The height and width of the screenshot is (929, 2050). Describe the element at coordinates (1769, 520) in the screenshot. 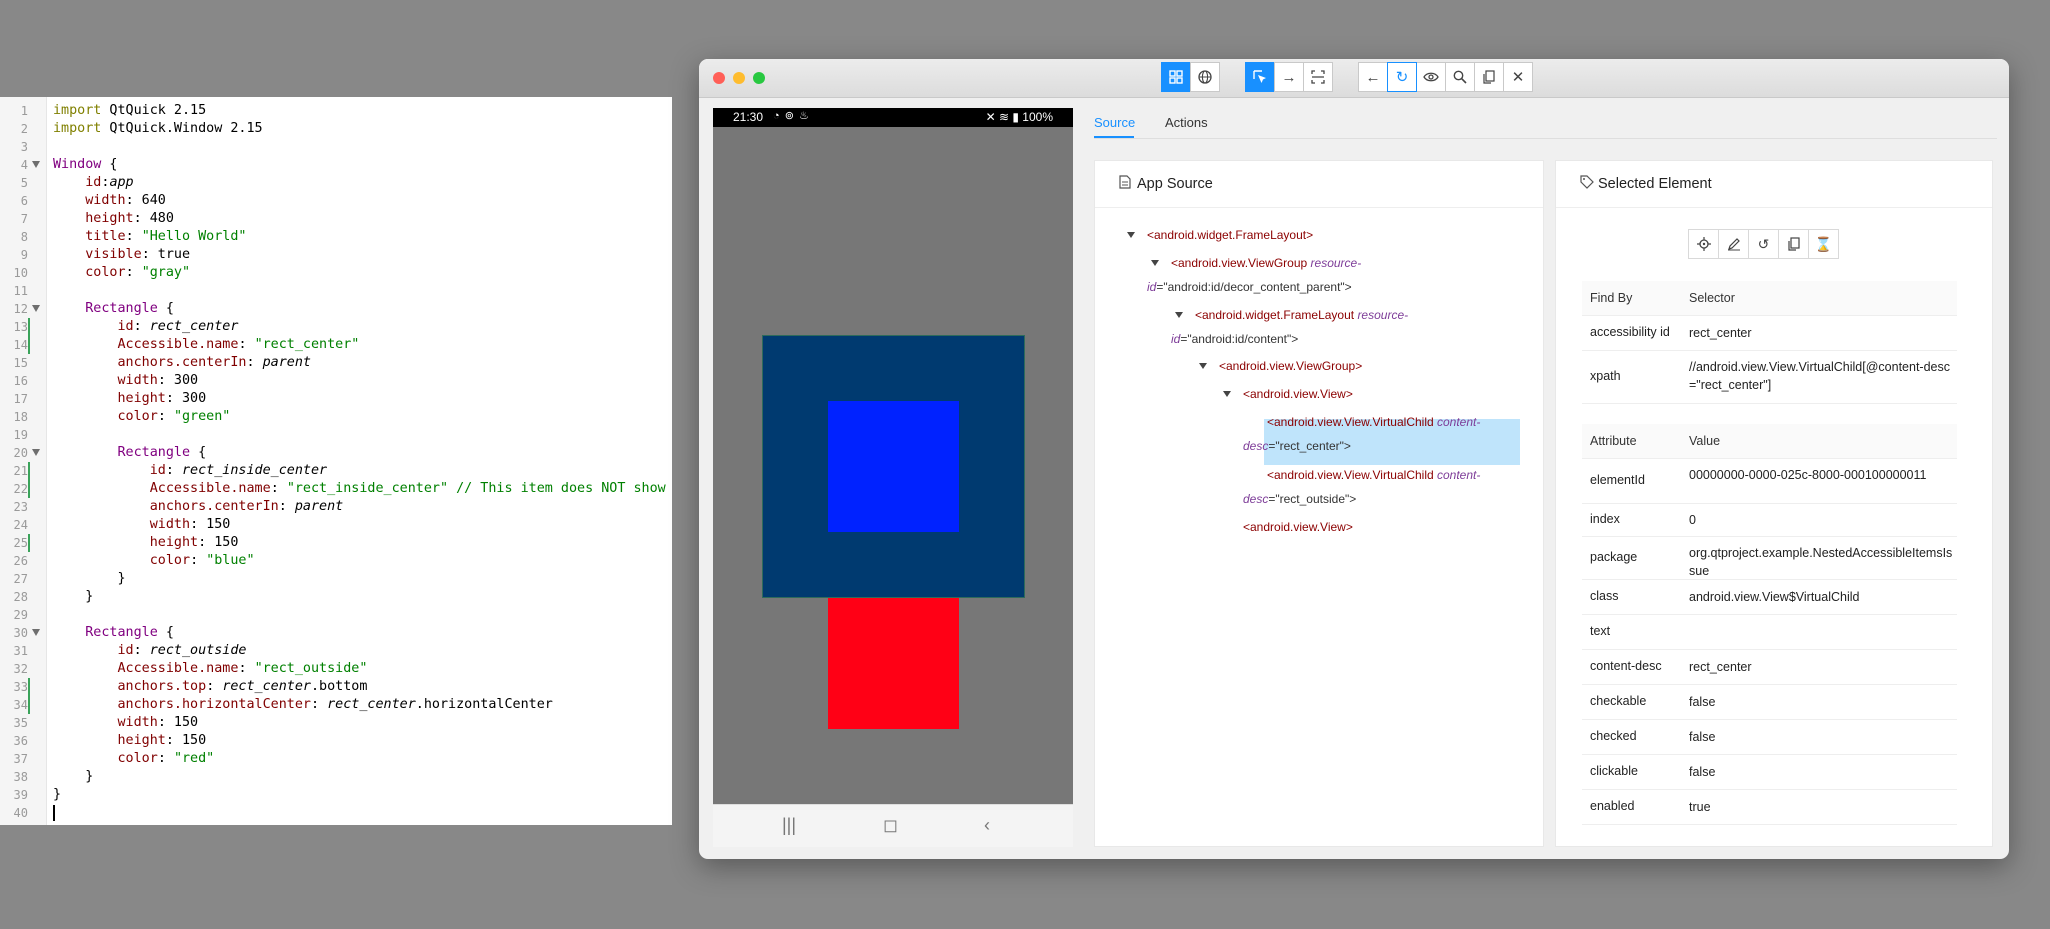

I see `attribute-row: index 0` at that location.